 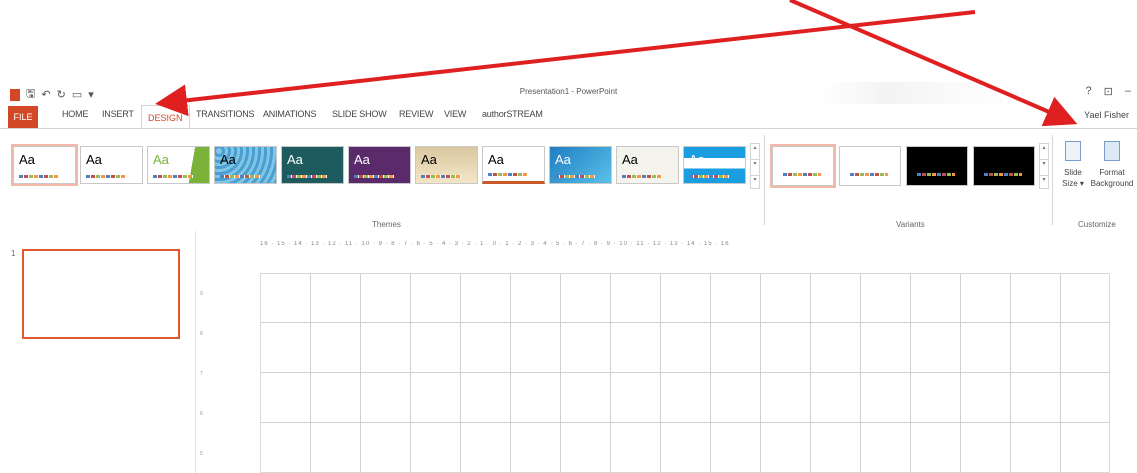 I want to click on theme-slice: Aa, so click(x=513, y=165).